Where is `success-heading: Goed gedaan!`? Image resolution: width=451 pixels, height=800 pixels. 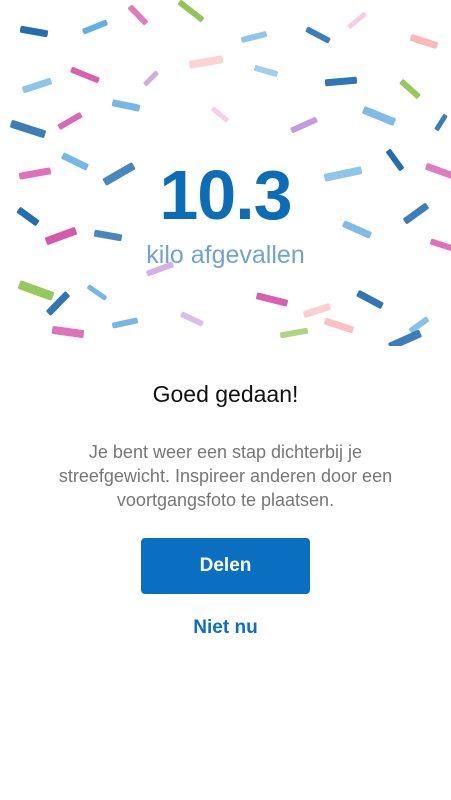 success-heading: Goed gedaan! is located at coordinates (225, 394).